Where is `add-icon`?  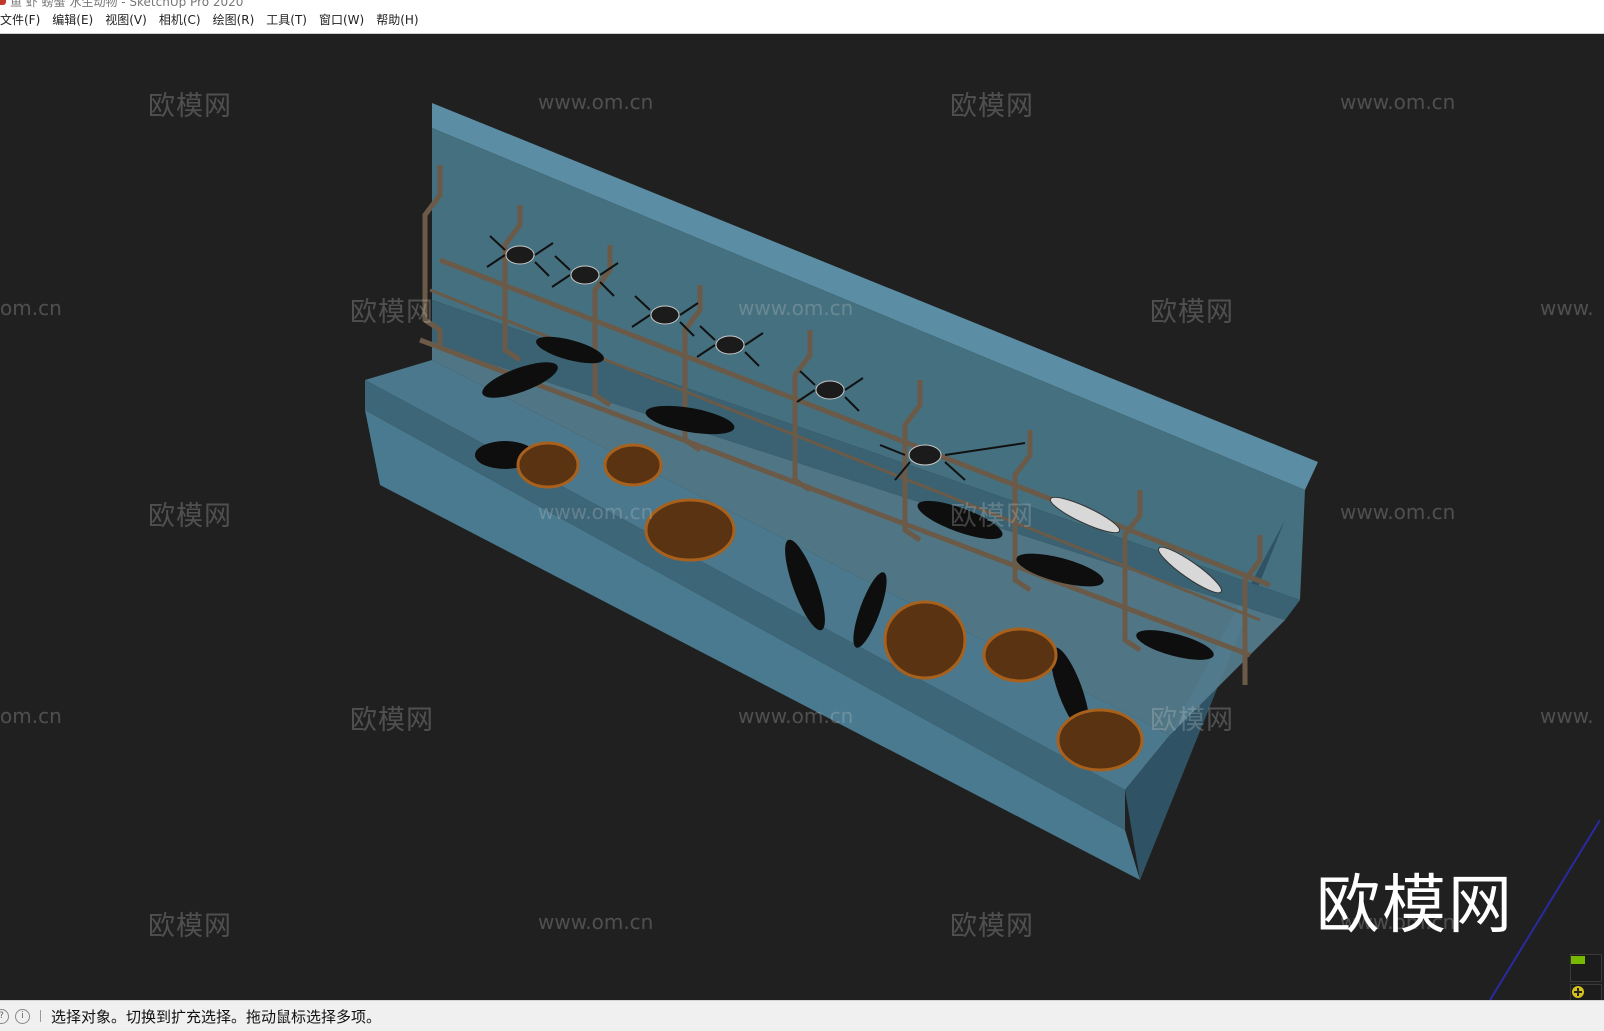
add-icon is located at coordinates (1586, 992).